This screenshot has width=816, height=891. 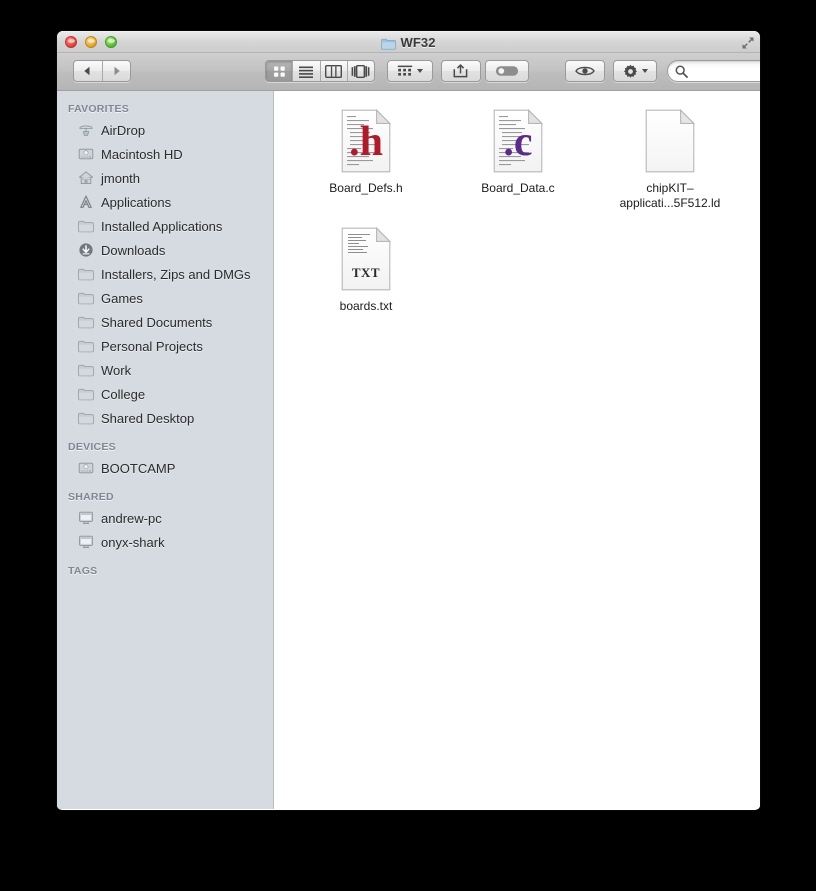 What do you see at coordinates (418, 42) in the screenshot?
I see `window-title-text: WF32` at bounding box center [418, 42].